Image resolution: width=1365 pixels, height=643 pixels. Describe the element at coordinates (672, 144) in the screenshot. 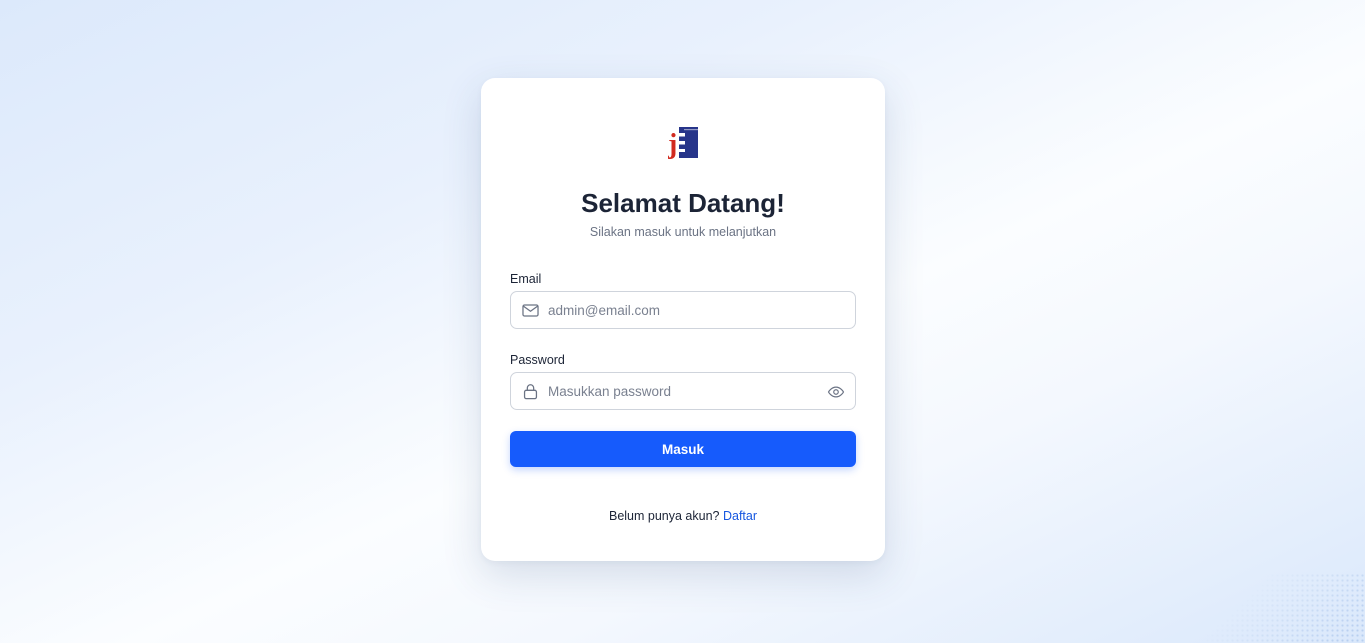

I see `svg-text: j` at that location.